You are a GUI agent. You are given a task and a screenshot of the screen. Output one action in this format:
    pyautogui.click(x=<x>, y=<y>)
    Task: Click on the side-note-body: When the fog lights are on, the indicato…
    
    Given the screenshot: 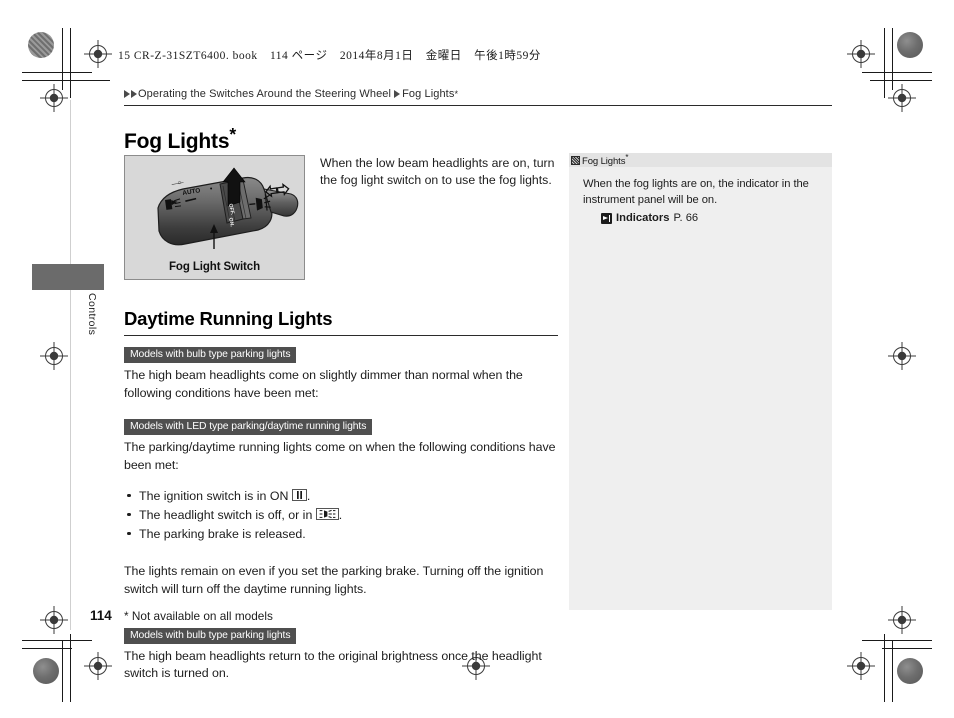 What is the action you would take?
    pyautogui.click(x=700, y=196)
    